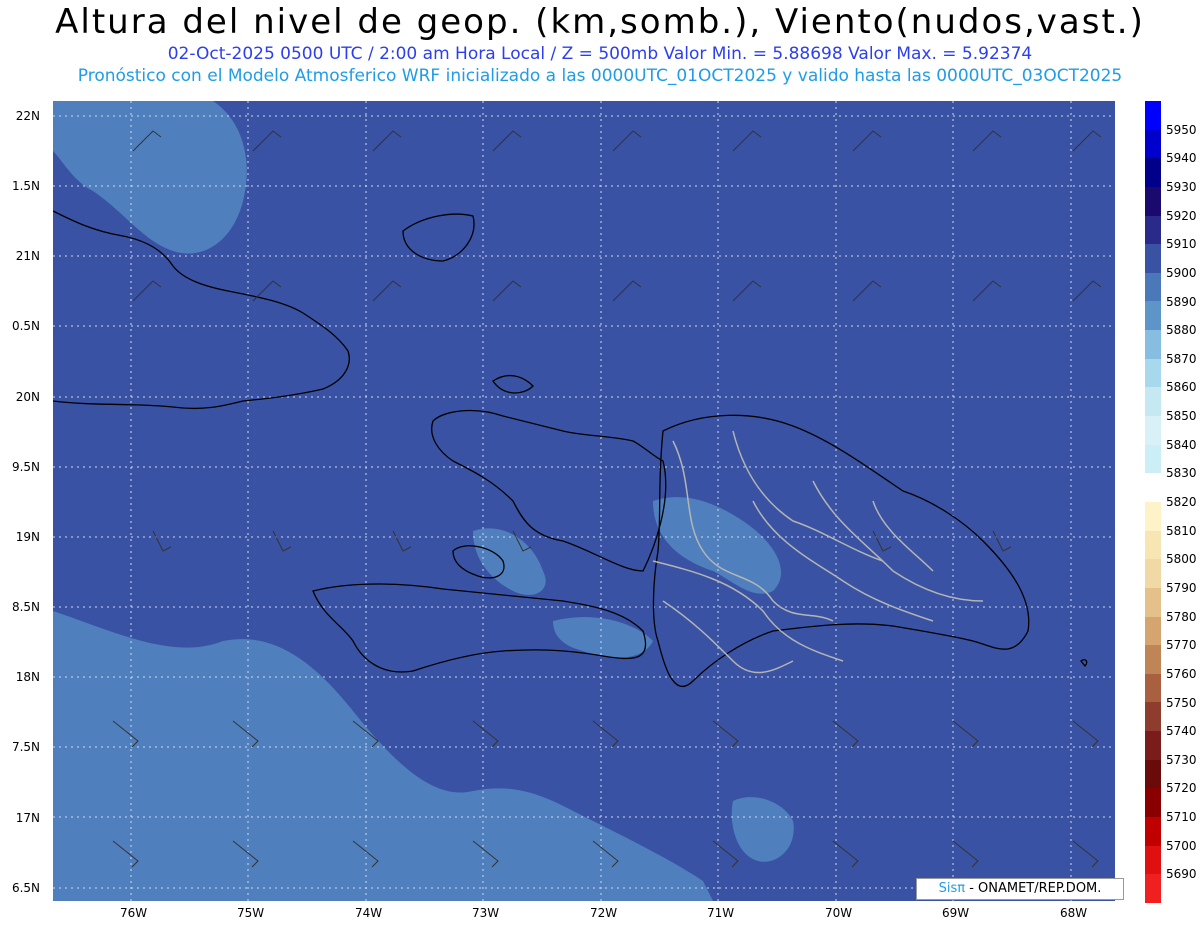 This screenshot has height=927, width=1200. What do you see at coordinates (1181, 616) in the screenshot?
I see `legend-label: 5780` at bounding box center [1181, 616].